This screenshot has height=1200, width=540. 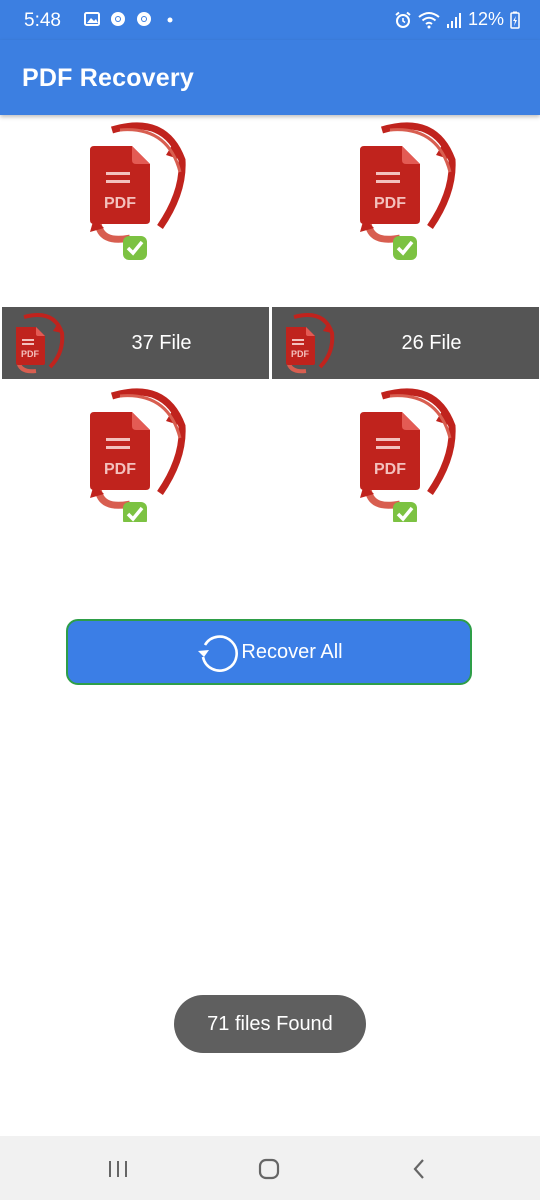 What do you see at coordinates (270, 20) in the screenshot?
I see `status-bar: 5:48 12%` at bounding box center [270, 20].